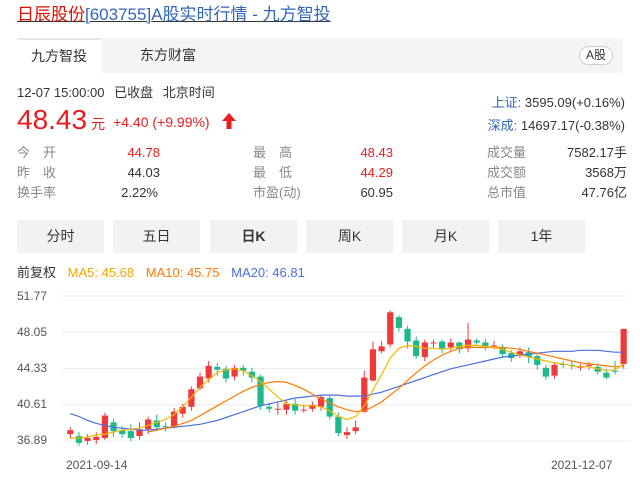 This screenshot has height=478, width=640. Describe the element at coordinates (32, 296) in the screenshot. I see `y-tick-label: 51.77` at that location.